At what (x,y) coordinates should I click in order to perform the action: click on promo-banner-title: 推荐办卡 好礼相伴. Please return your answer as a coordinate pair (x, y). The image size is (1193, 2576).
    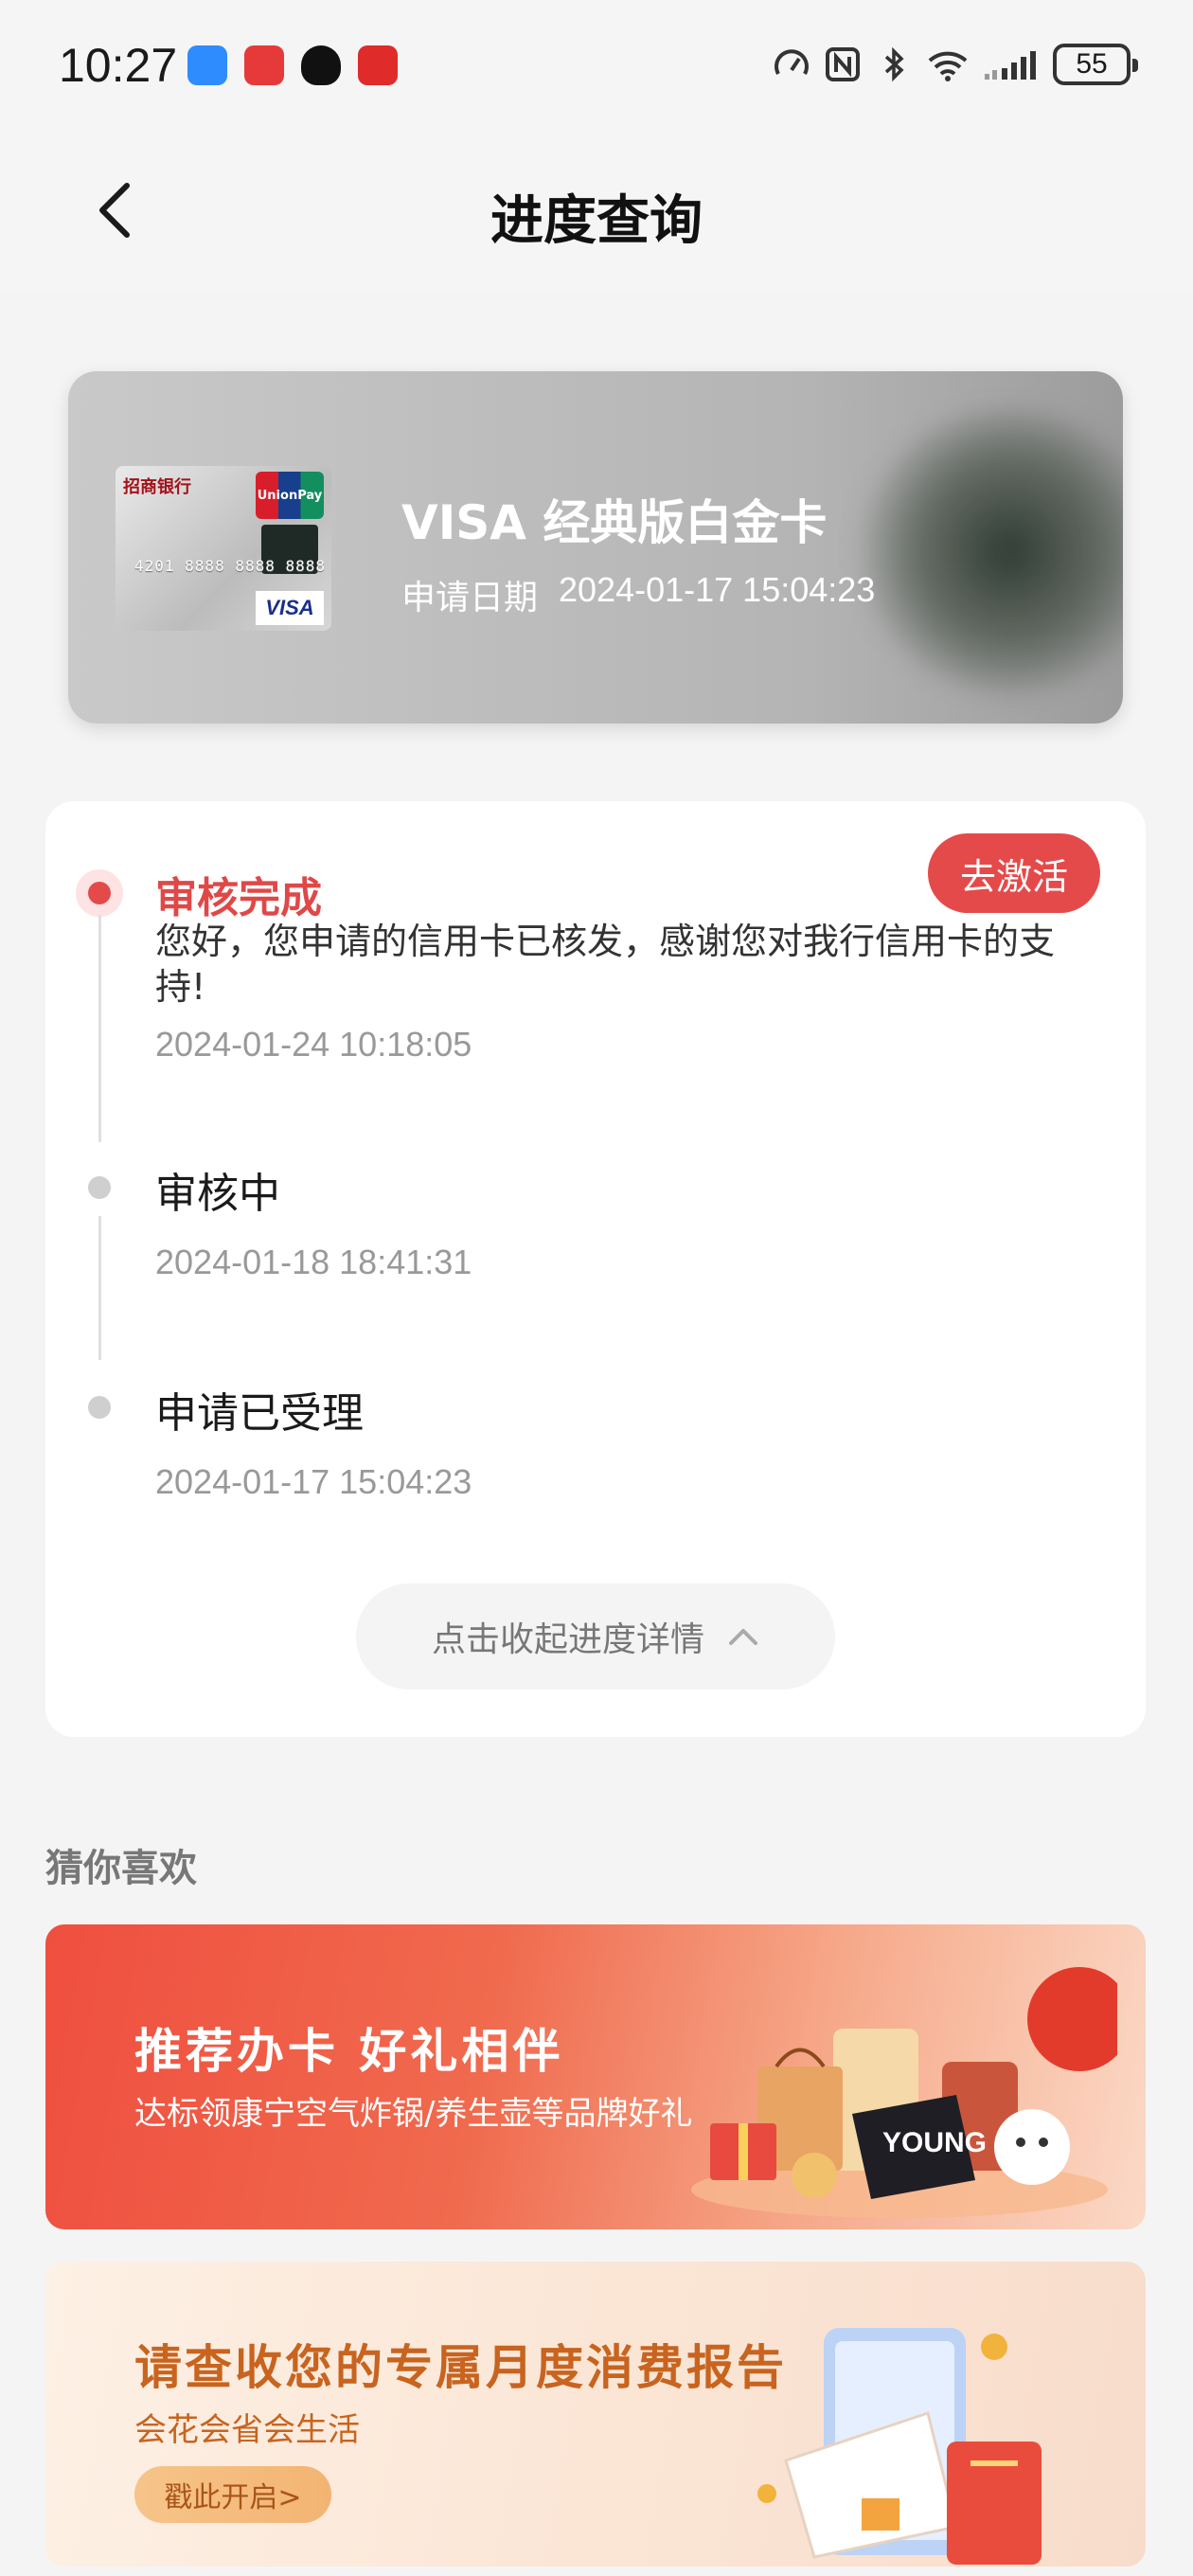
    Looking at the image, I should click on (349, 2051).